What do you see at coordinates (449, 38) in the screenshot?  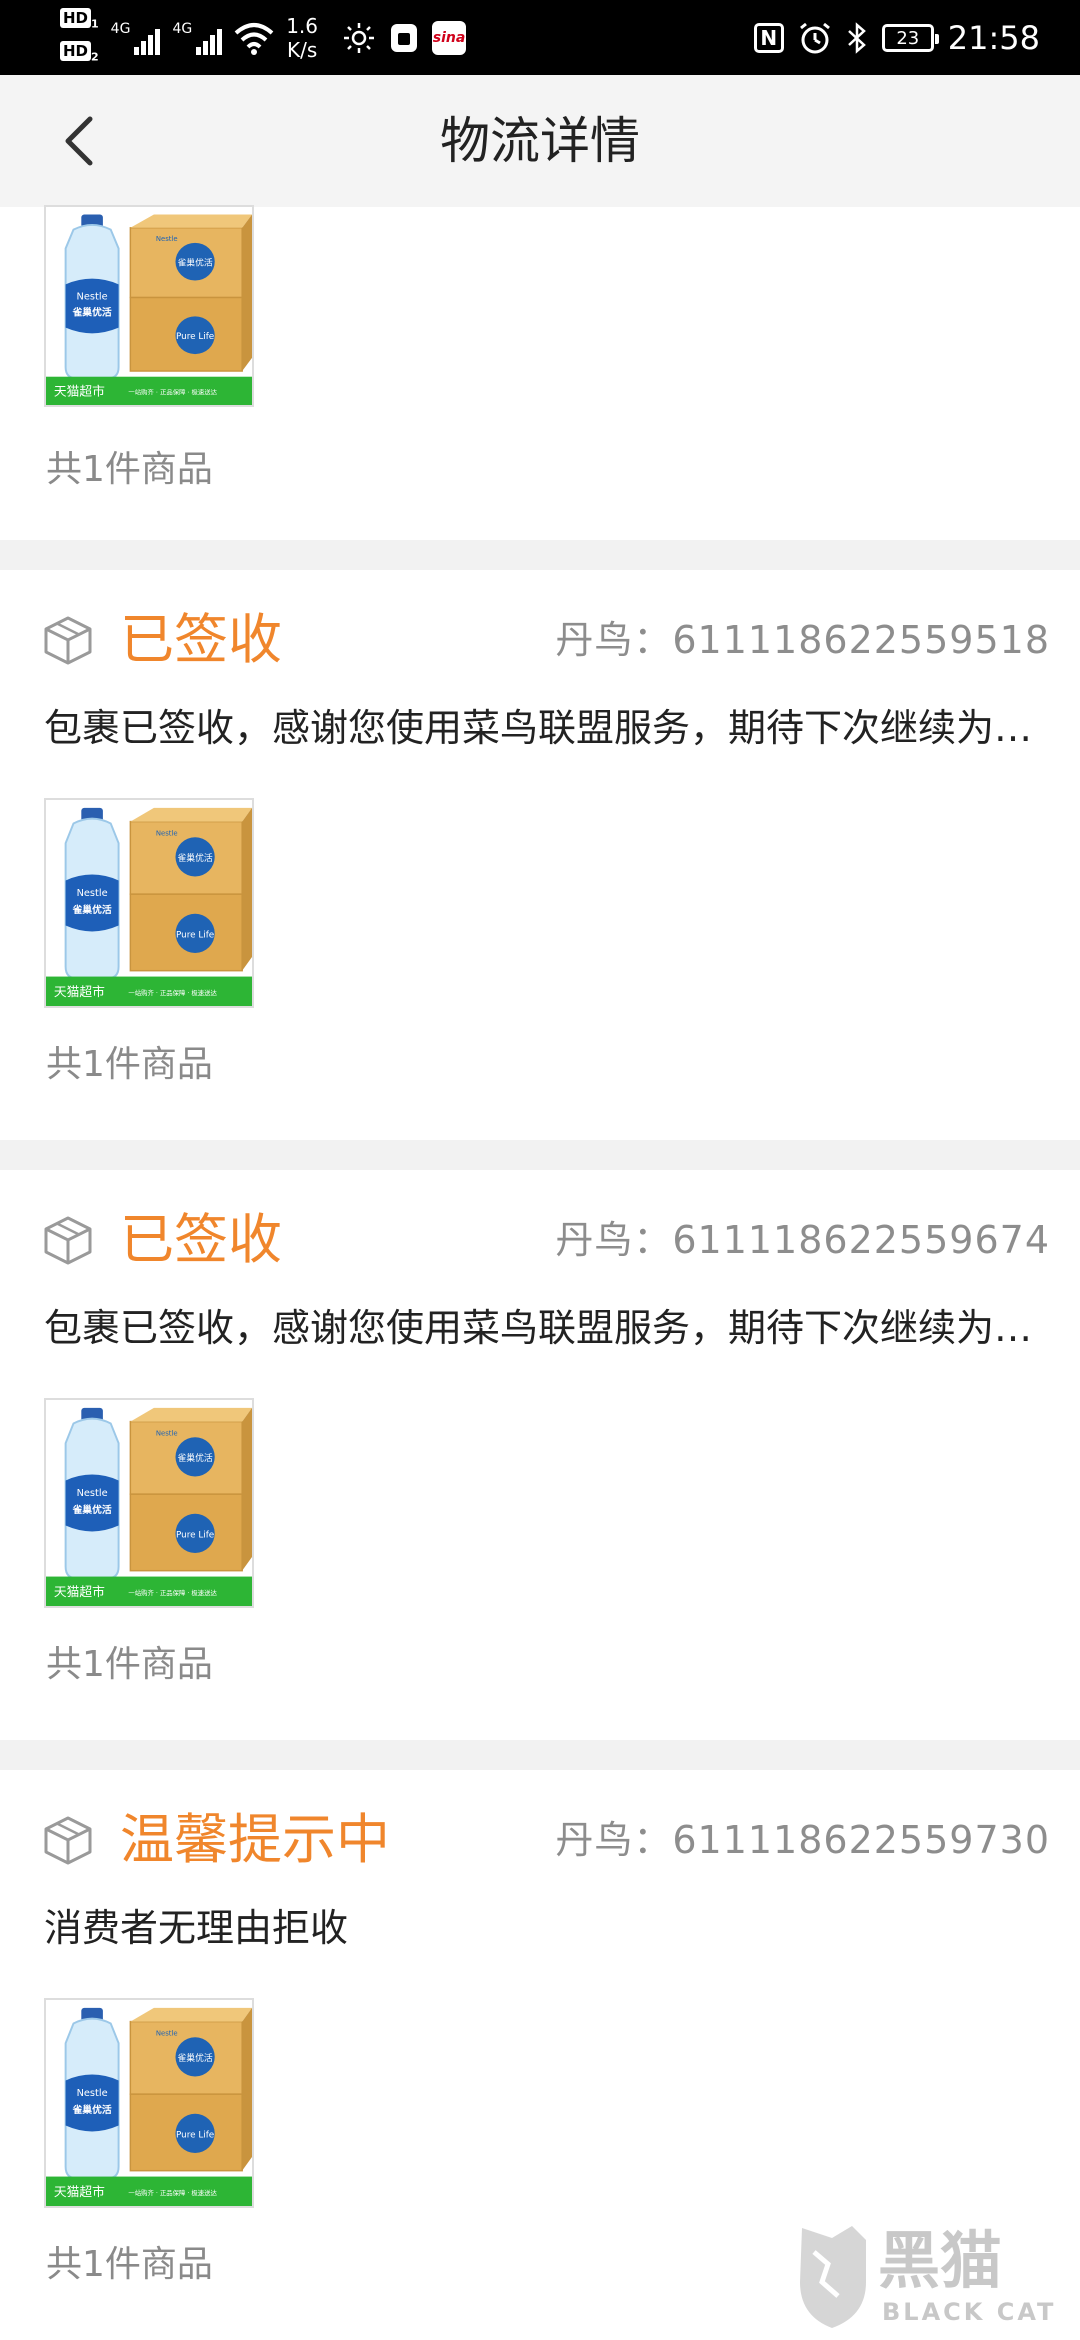 I see `sina-app-icon: sina` at bounding box center [449, 38].